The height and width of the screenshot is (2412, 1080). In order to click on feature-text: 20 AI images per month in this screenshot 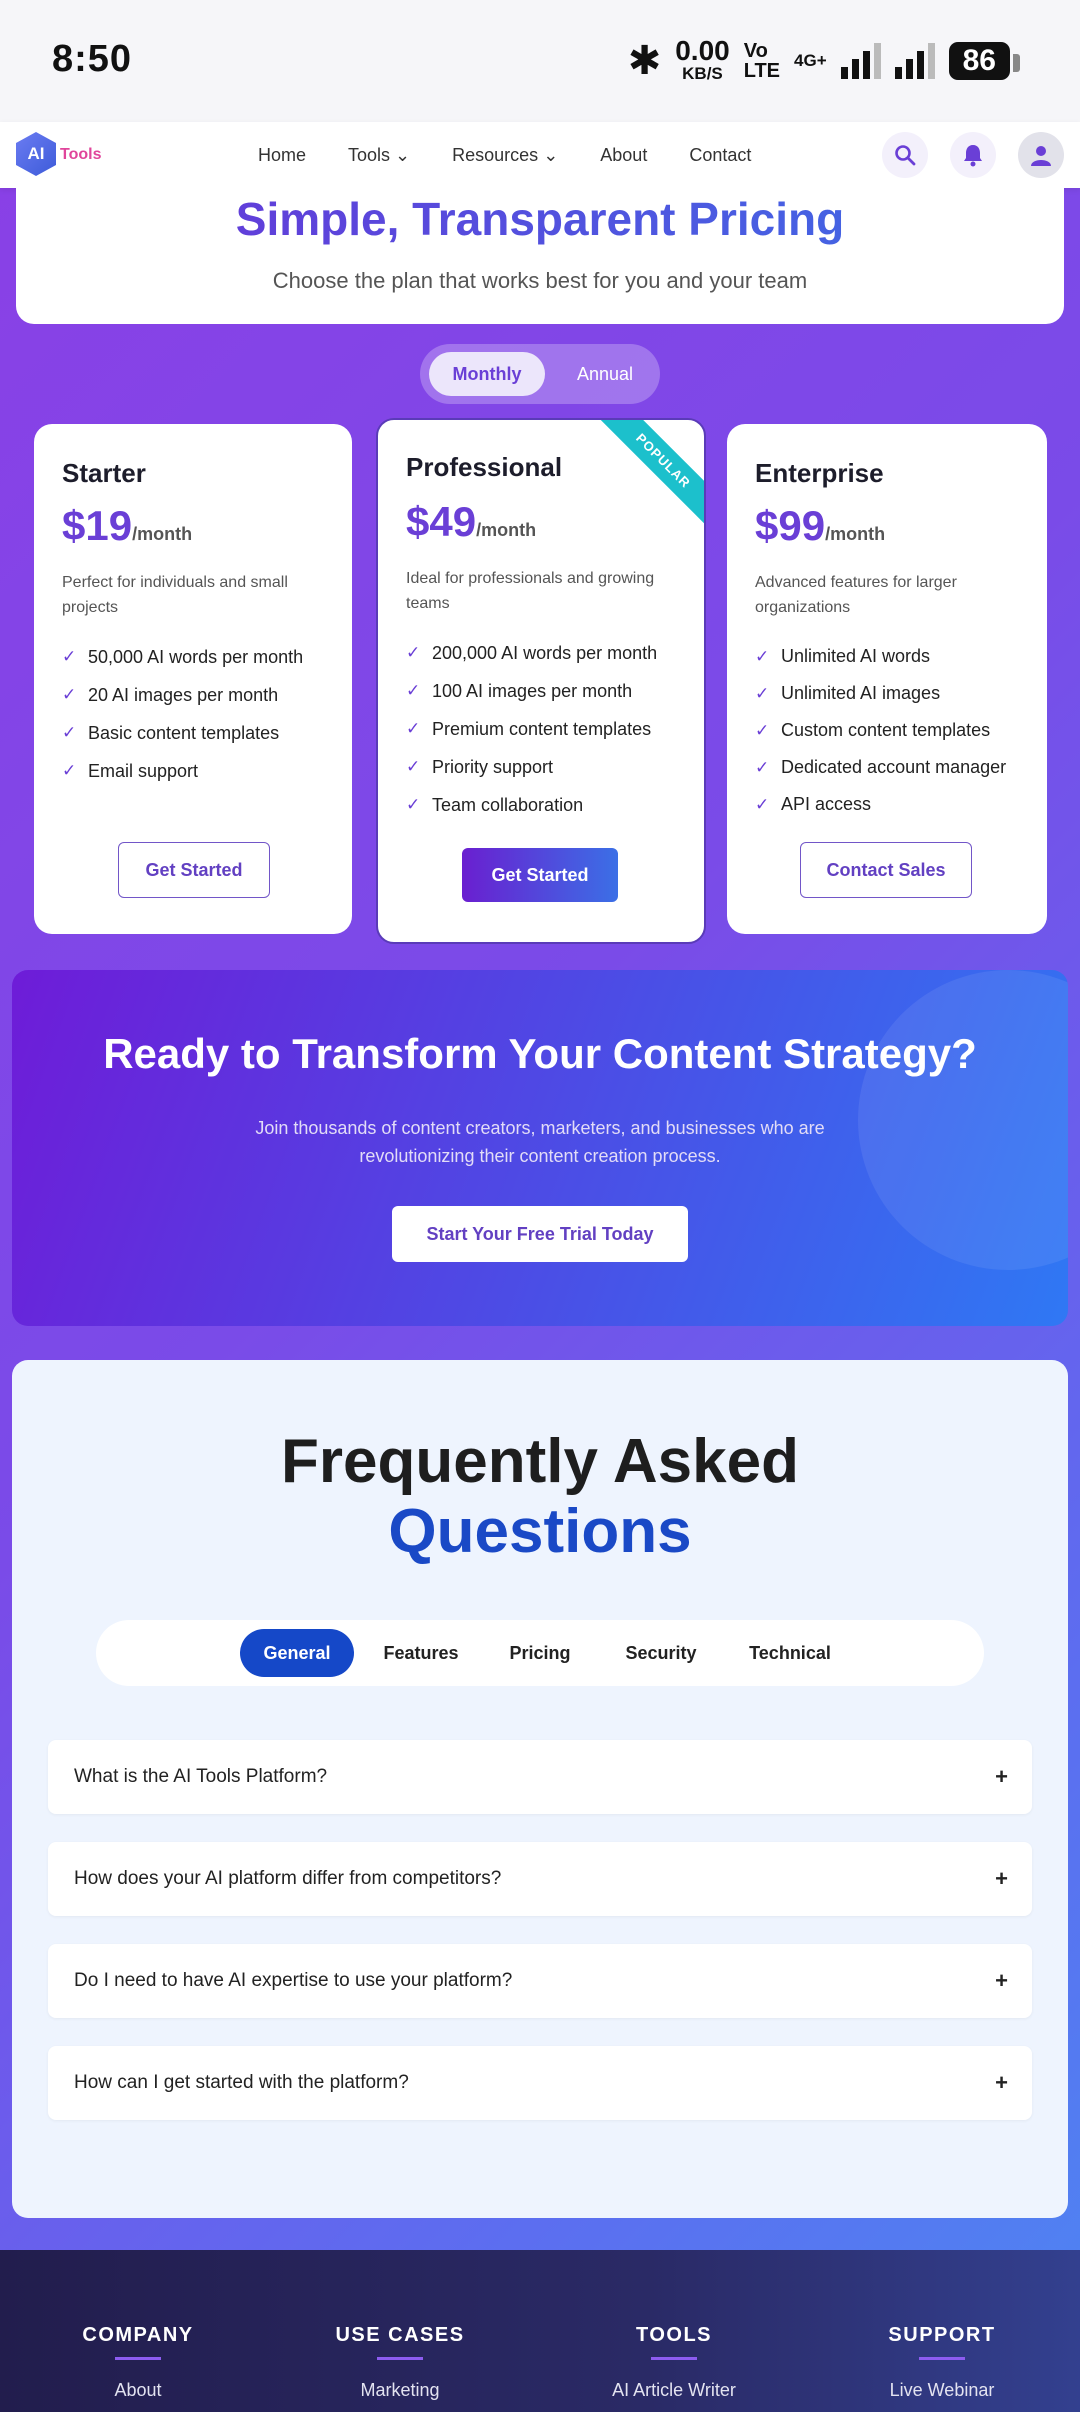, I will do `click(183, 694)`.